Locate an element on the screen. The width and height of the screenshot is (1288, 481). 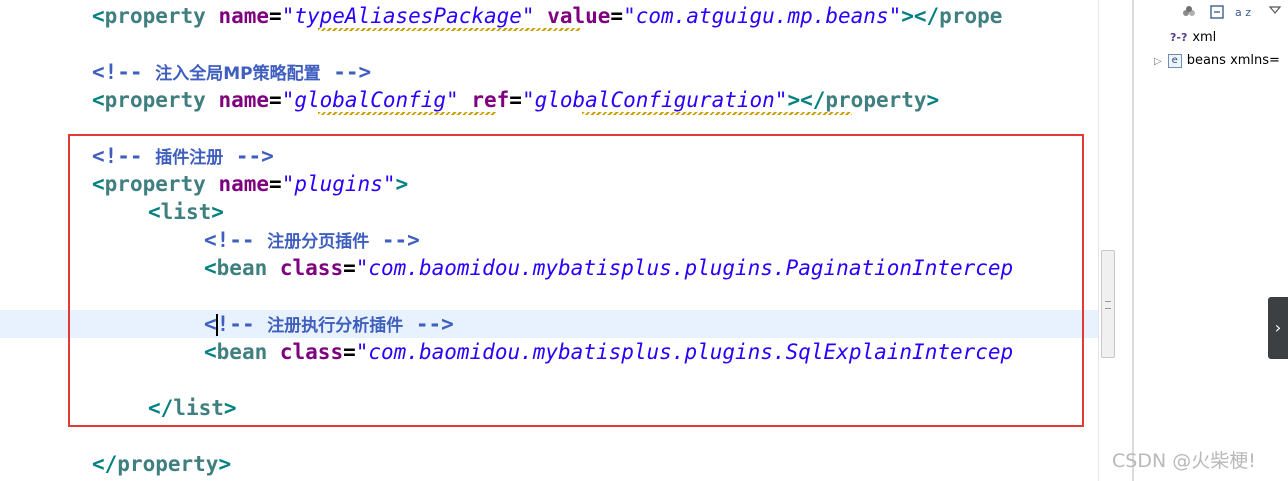
attribute-value: "com.atguigu.mp.beans" is located at coordinates (762, 16).